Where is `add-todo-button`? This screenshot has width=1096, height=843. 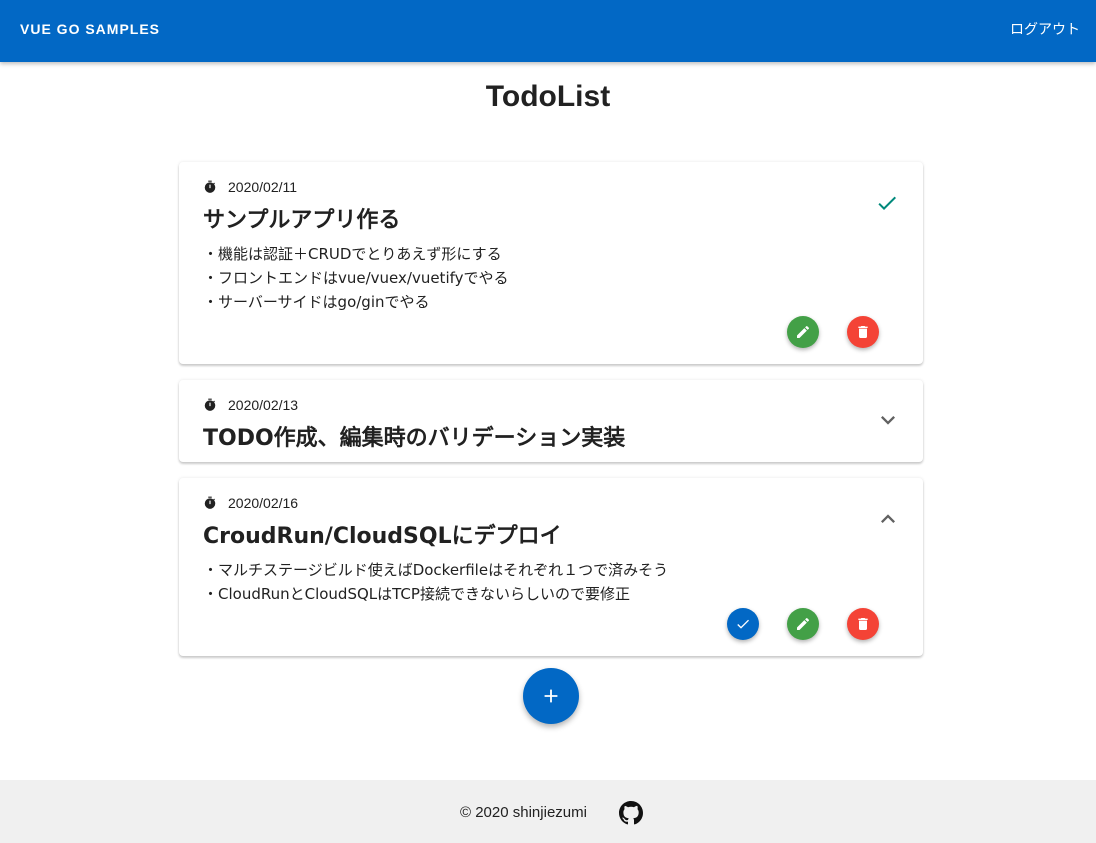
add-todo-button is located at coordinates (551, 696).